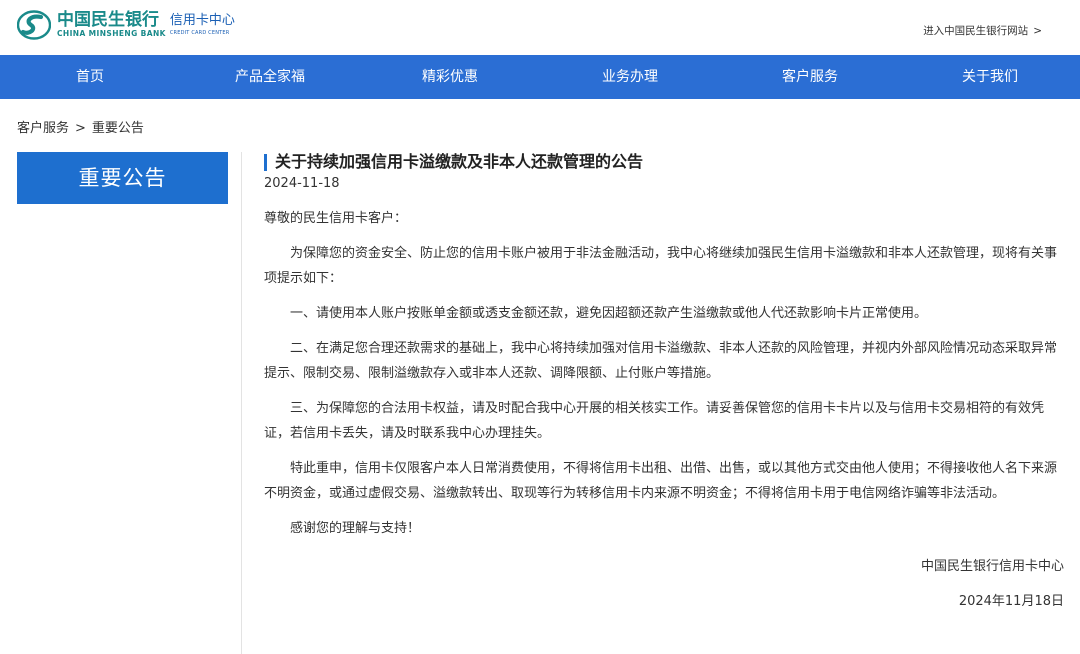 This screenshot has width=1080, height=654. Describe the element at coordinates (122, 178) in the screenshot. I see `sidebar-title: 重要公告` at that location.